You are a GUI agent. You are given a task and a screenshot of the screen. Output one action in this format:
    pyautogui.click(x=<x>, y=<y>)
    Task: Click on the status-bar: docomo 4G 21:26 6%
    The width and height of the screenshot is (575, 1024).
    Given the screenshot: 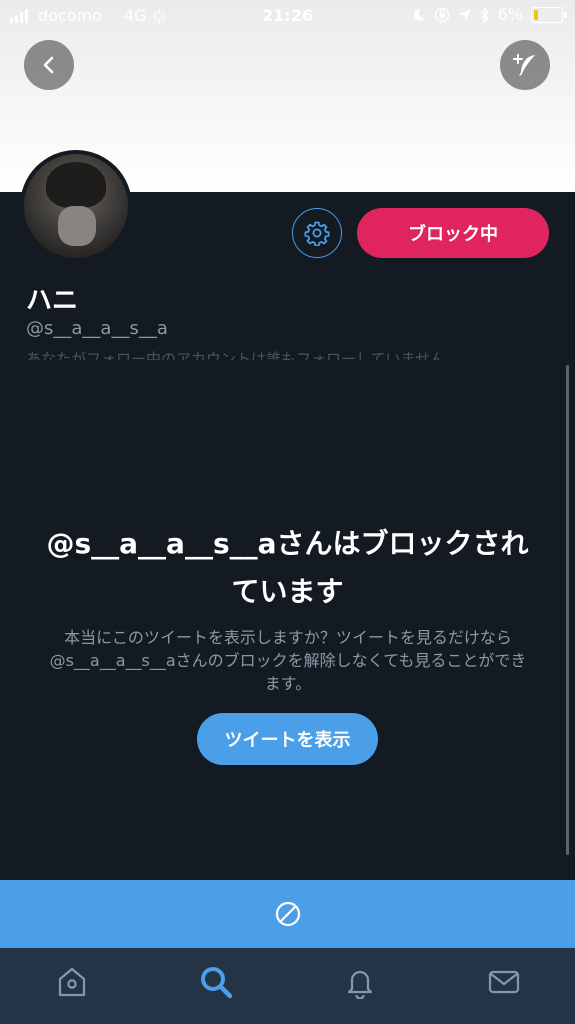 What is the action you would take?
    pyautogui.click(x=287, y=16)
    